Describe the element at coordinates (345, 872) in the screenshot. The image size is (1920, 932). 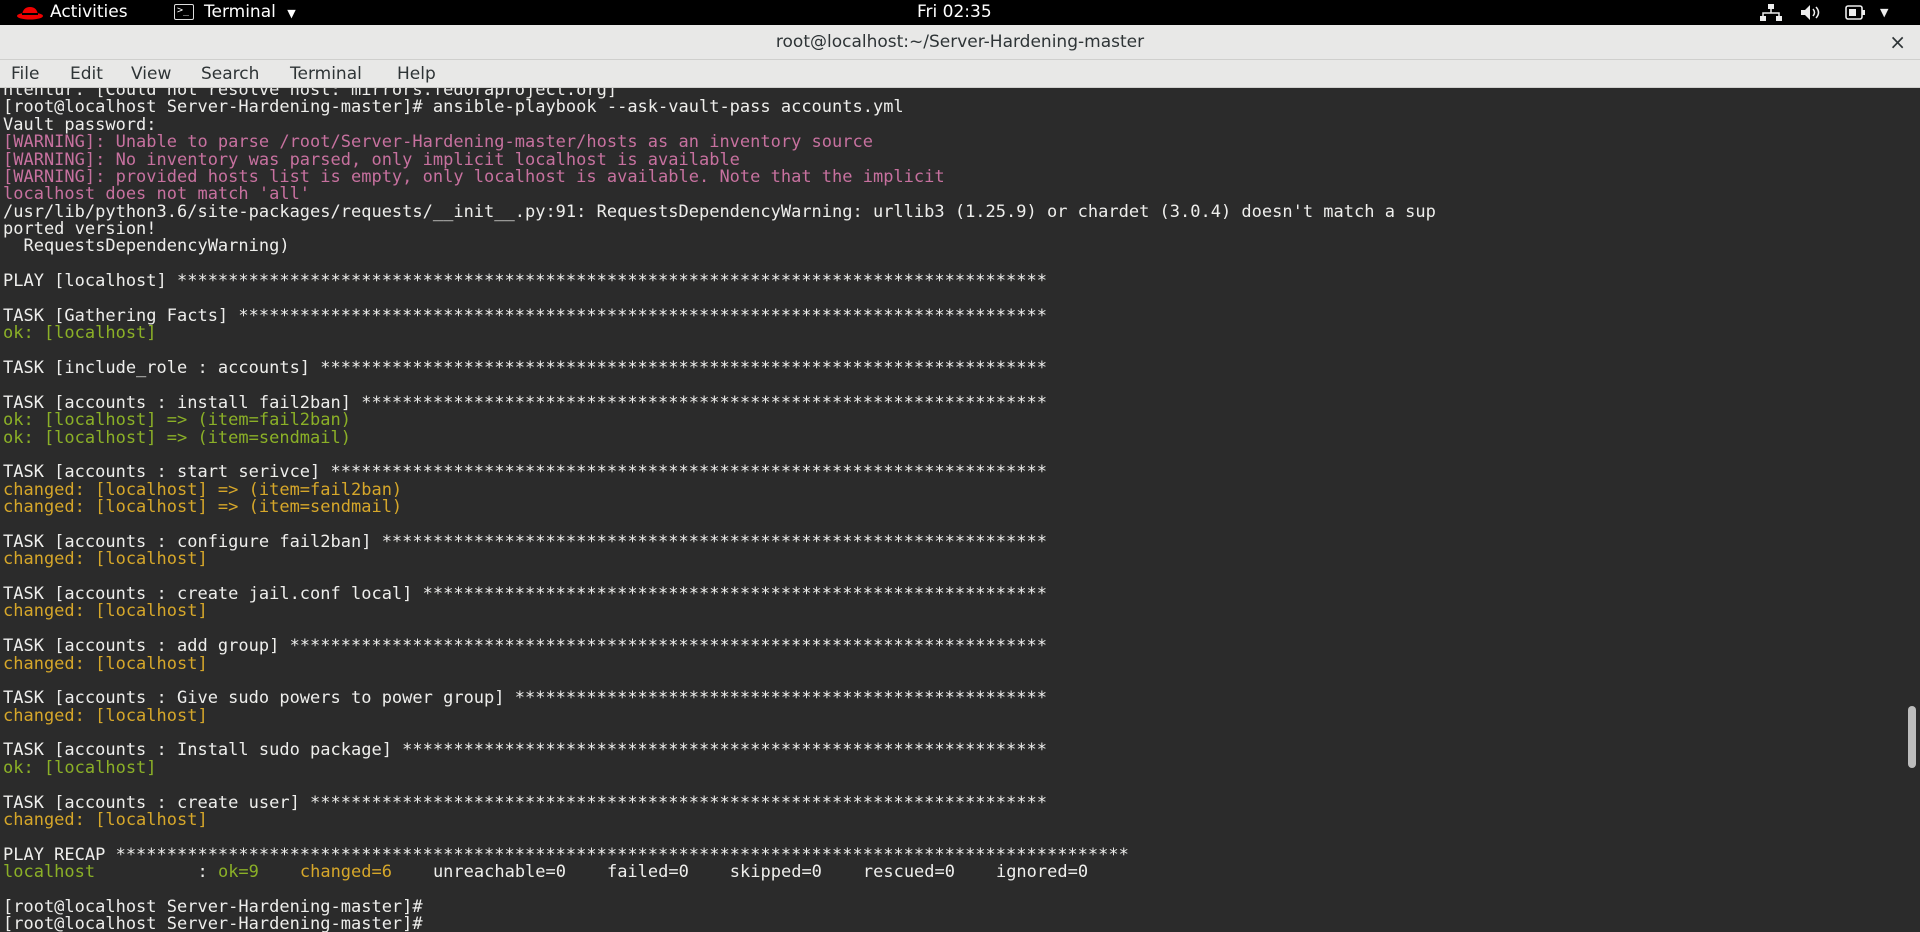
I see `recap-changed: changed=6` at that location.